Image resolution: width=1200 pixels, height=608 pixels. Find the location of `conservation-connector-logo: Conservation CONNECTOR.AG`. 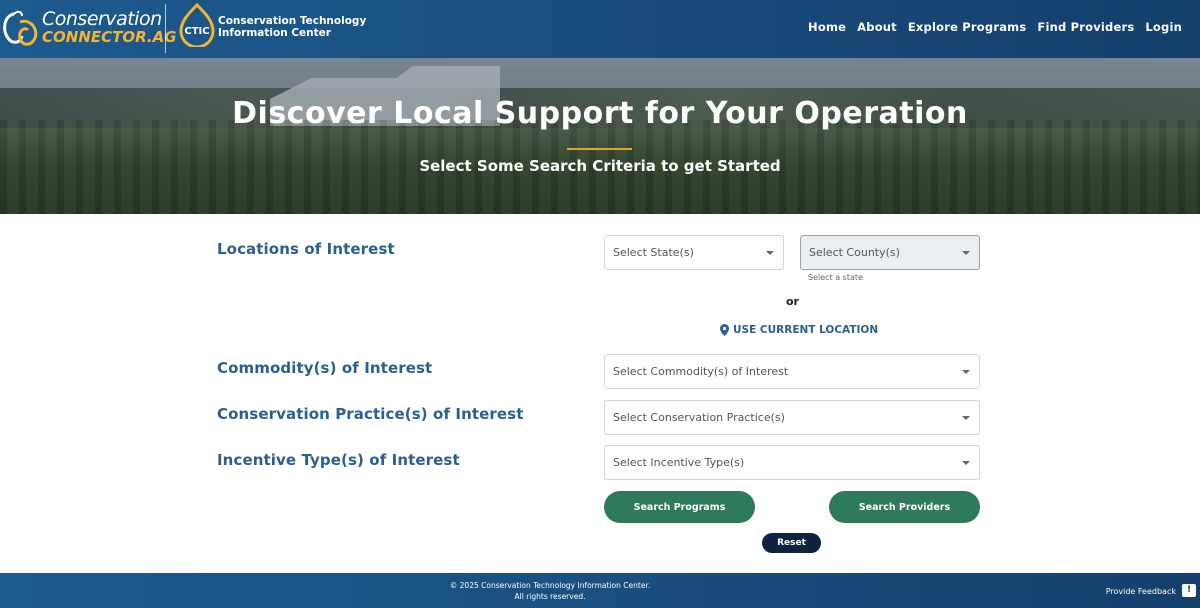

conservation-connector-logo: Conservation CONNECTOR.AG is located at coordinates (88, 29).